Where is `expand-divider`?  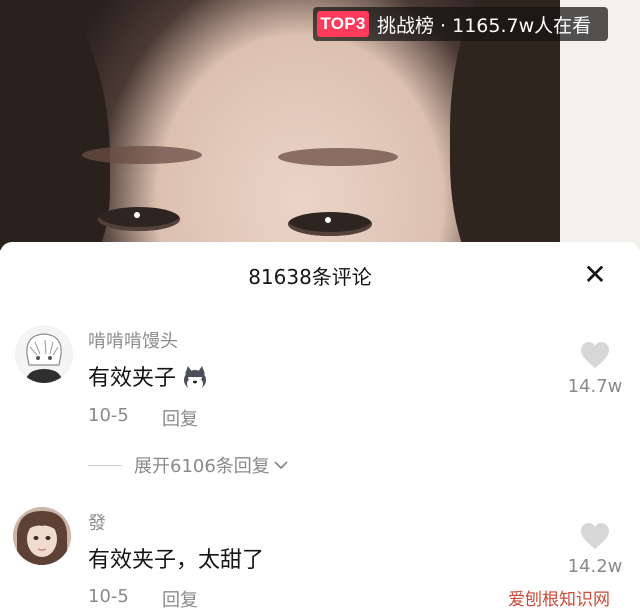
expand-divider is located at coordinates (105, 465).